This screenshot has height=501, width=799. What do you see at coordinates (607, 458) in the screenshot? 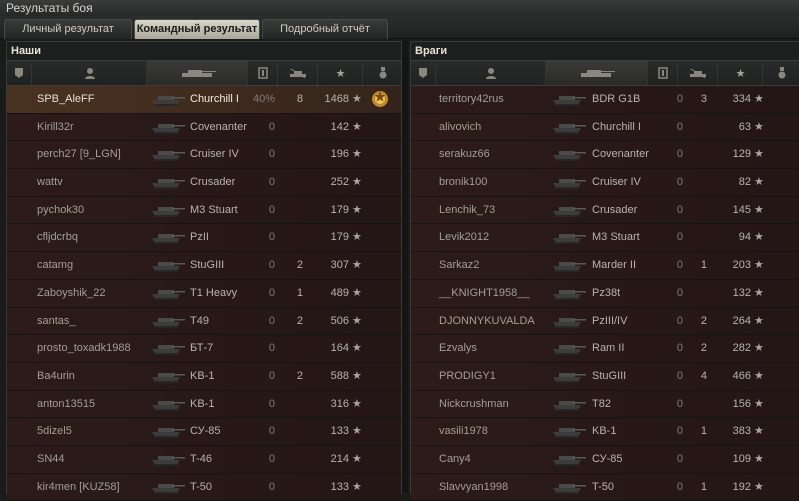
I see `tank-name: СУ-85` at bounding box center [607, 458].